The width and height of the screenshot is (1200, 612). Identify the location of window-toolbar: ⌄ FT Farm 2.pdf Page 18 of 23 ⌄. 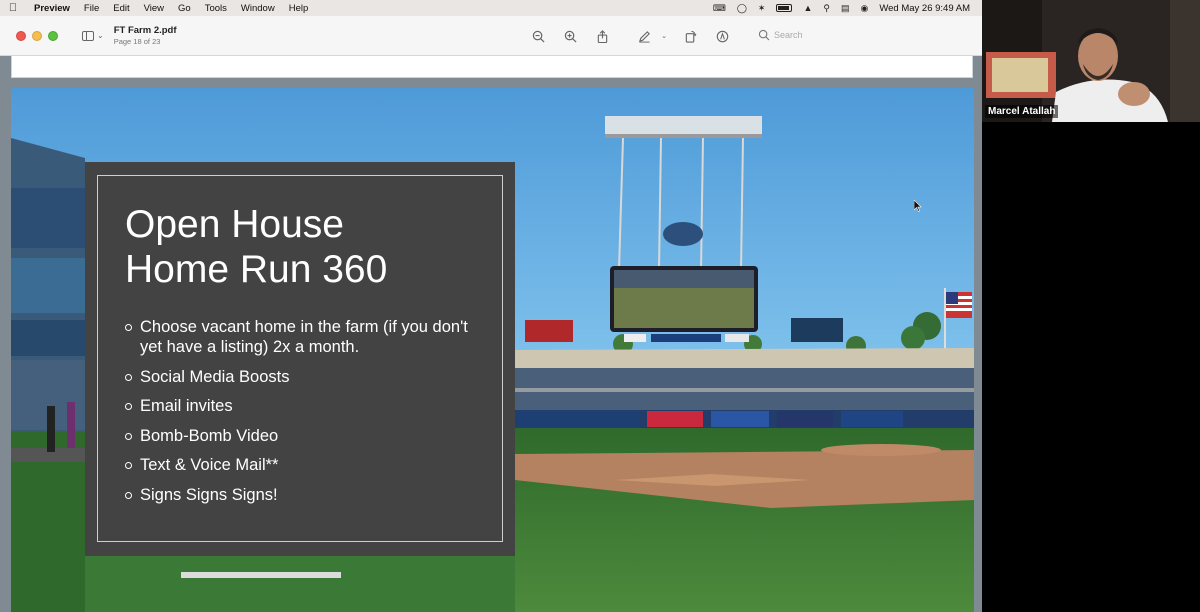
(491, 36).